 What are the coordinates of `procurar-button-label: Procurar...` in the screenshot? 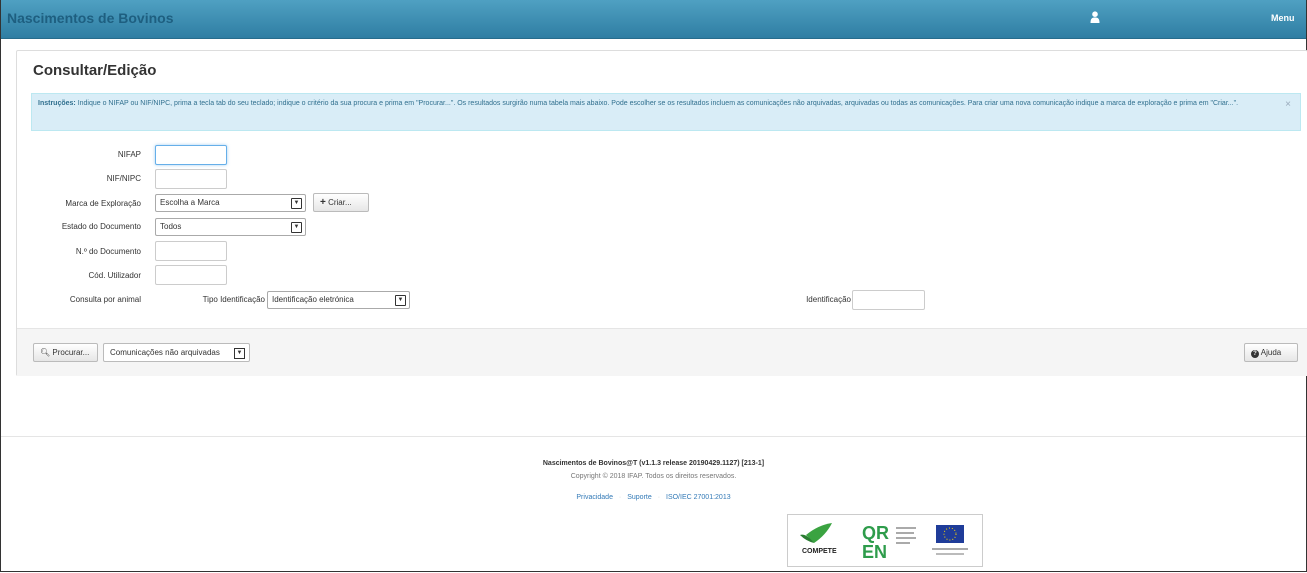 It's located at (71, 352).